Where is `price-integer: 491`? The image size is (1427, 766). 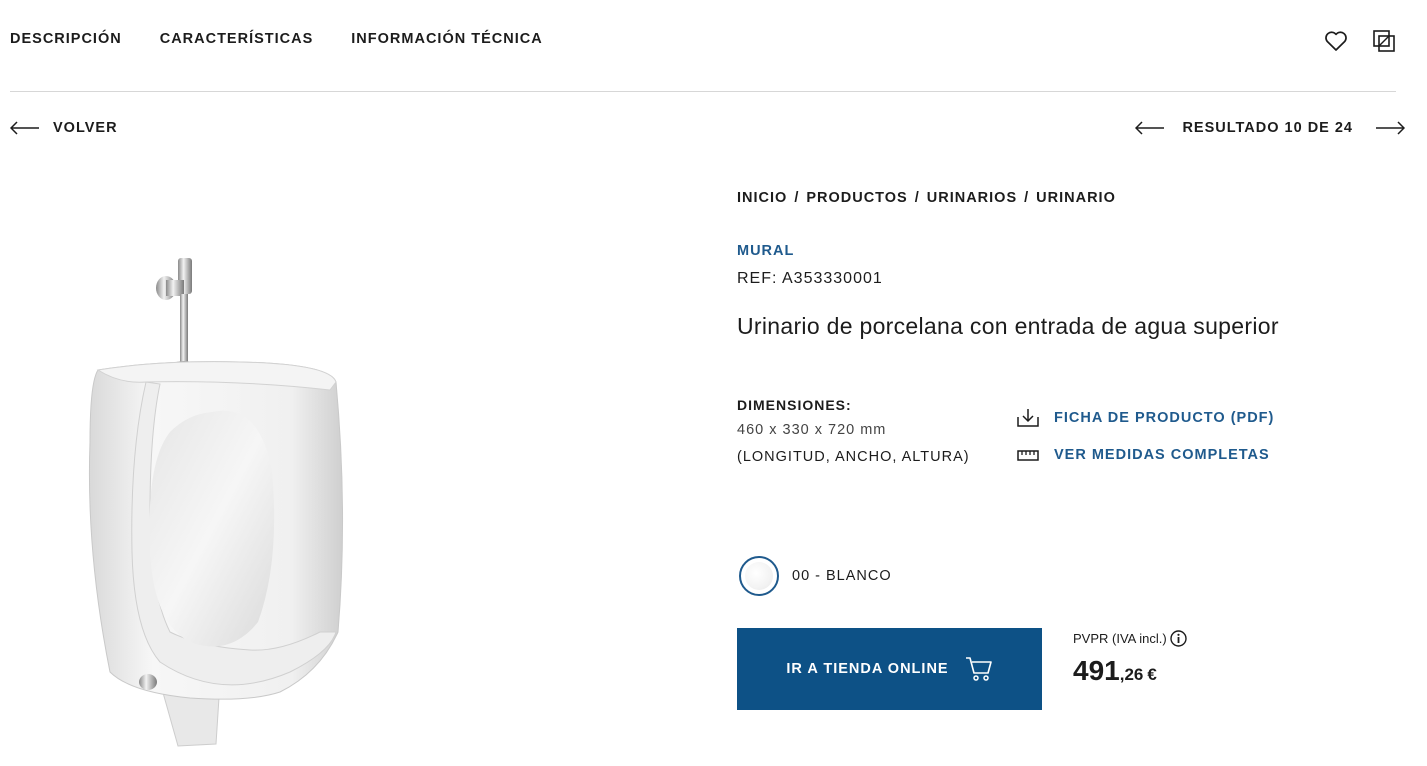
price-integer: 491 is located at coordinates (1096, 670).